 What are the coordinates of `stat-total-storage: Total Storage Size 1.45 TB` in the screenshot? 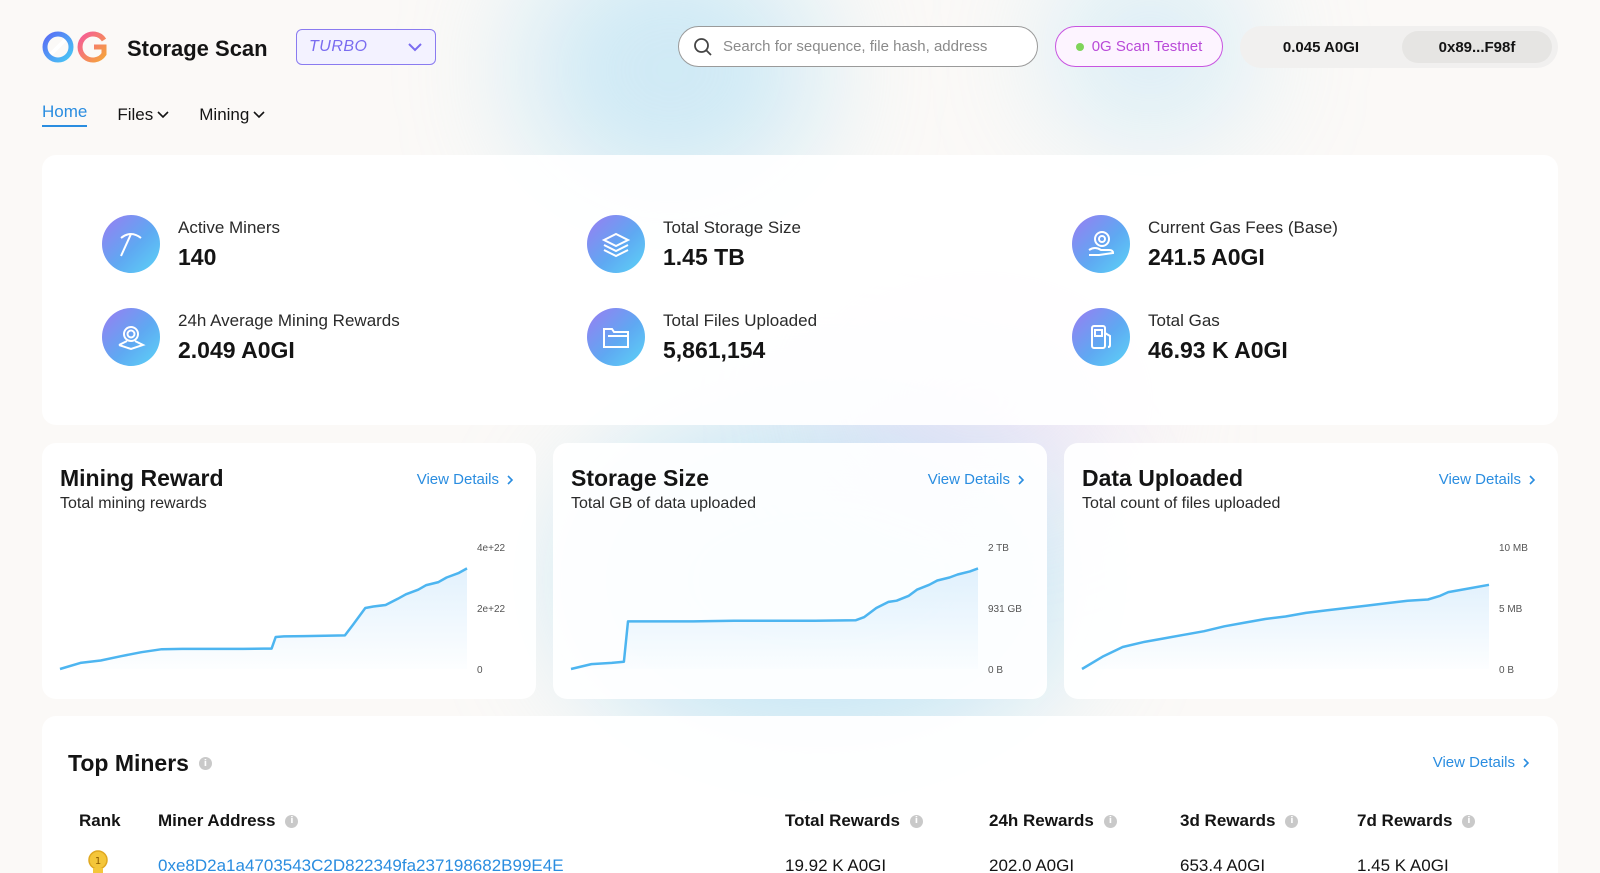 It's located at (694, 244).